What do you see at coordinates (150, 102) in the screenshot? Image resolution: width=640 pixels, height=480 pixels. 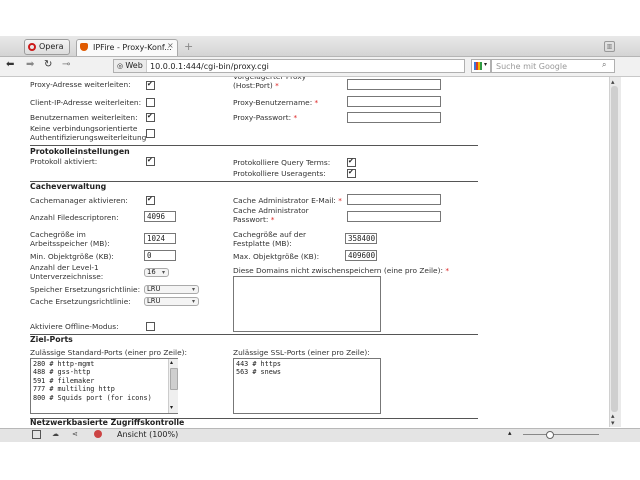 I see `client-ip-forward-checkbox` at bounding box center [150, 102].